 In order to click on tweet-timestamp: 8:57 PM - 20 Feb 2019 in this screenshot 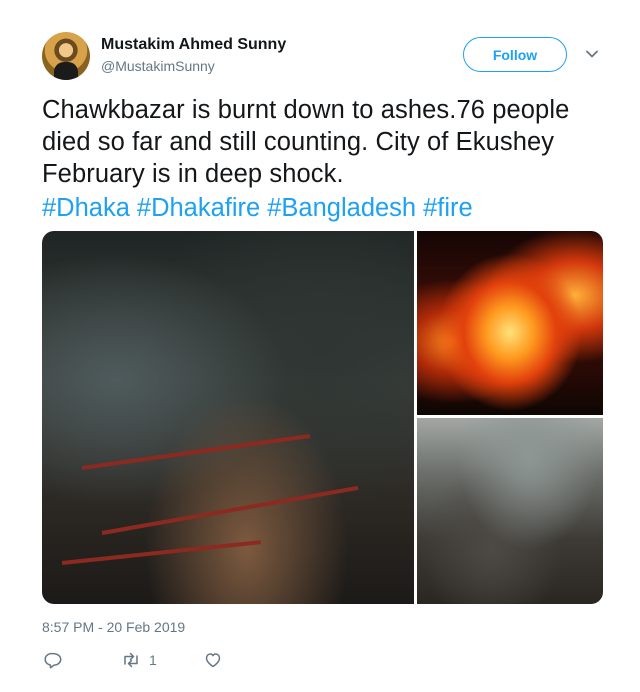, I will do `click(113, 627)`.